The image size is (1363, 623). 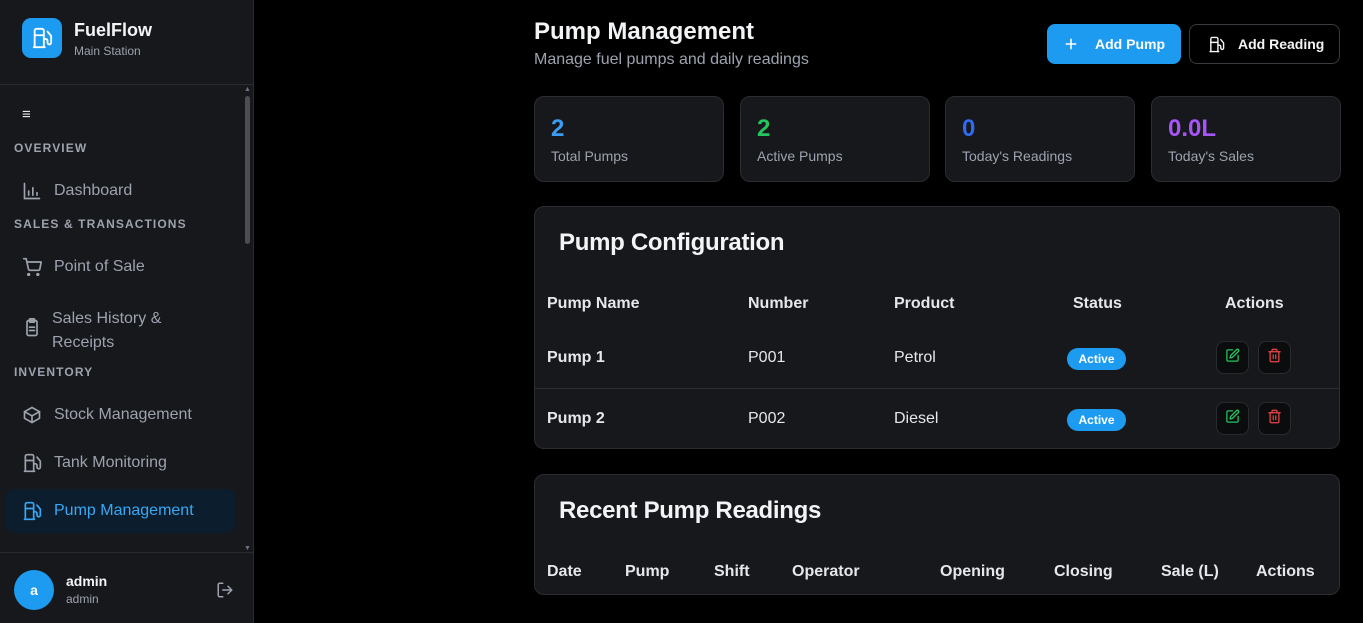 What do you see at coordinates (672, 242) in the screenshot?
I see `card-title: Pump Configuration` at bounding box center [672, 242].